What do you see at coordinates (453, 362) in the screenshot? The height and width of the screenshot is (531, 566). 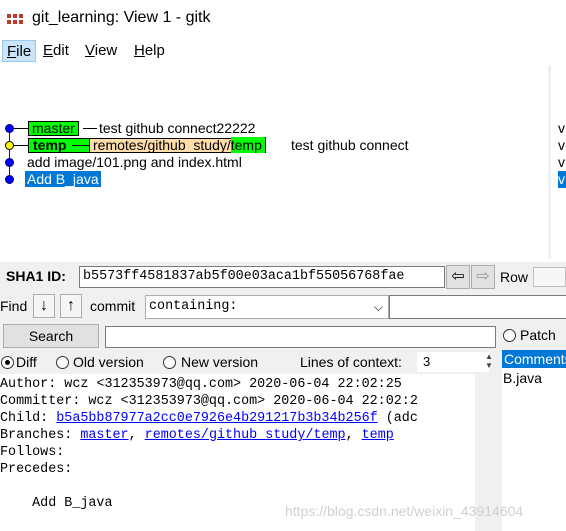 I see `context-spinbox: 3` at bounding box center [453, 362].